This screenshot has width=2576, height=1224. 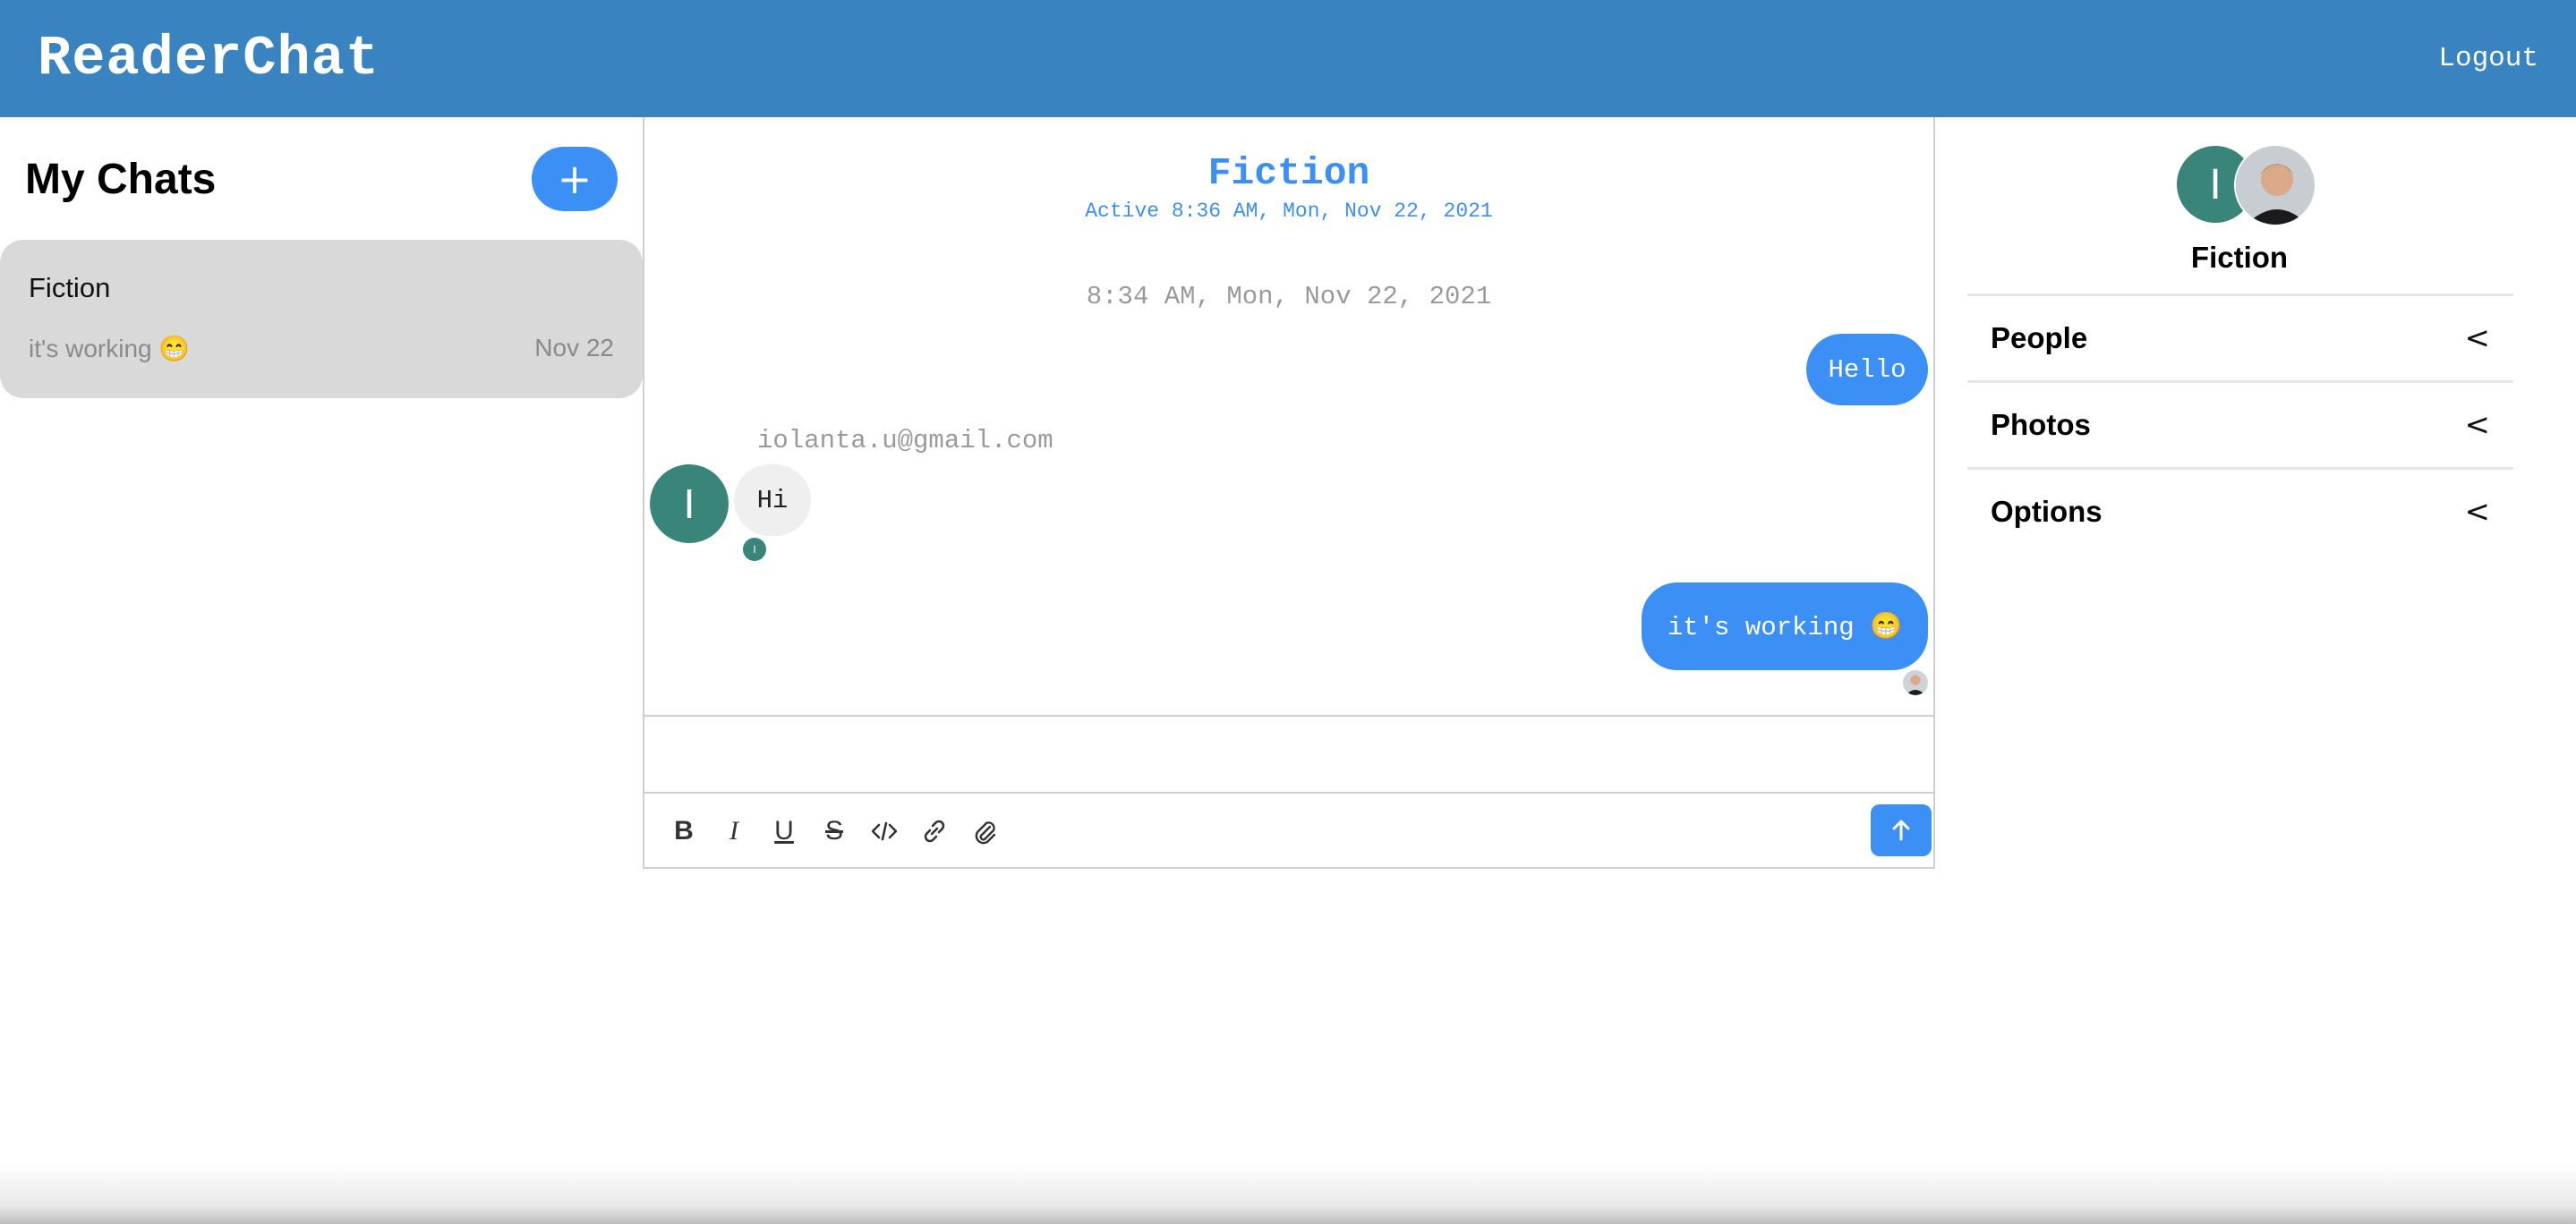 I want to click on chat-list-header: My Chats +, so click(x=321, y=179).